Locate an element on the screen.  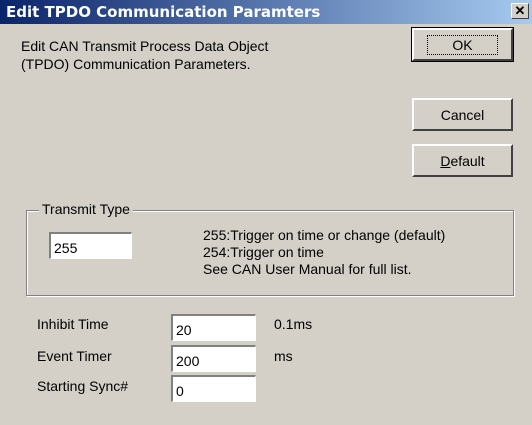
window-title: Edit TPDO Communication Paramters is located at coordinates (163, 12).